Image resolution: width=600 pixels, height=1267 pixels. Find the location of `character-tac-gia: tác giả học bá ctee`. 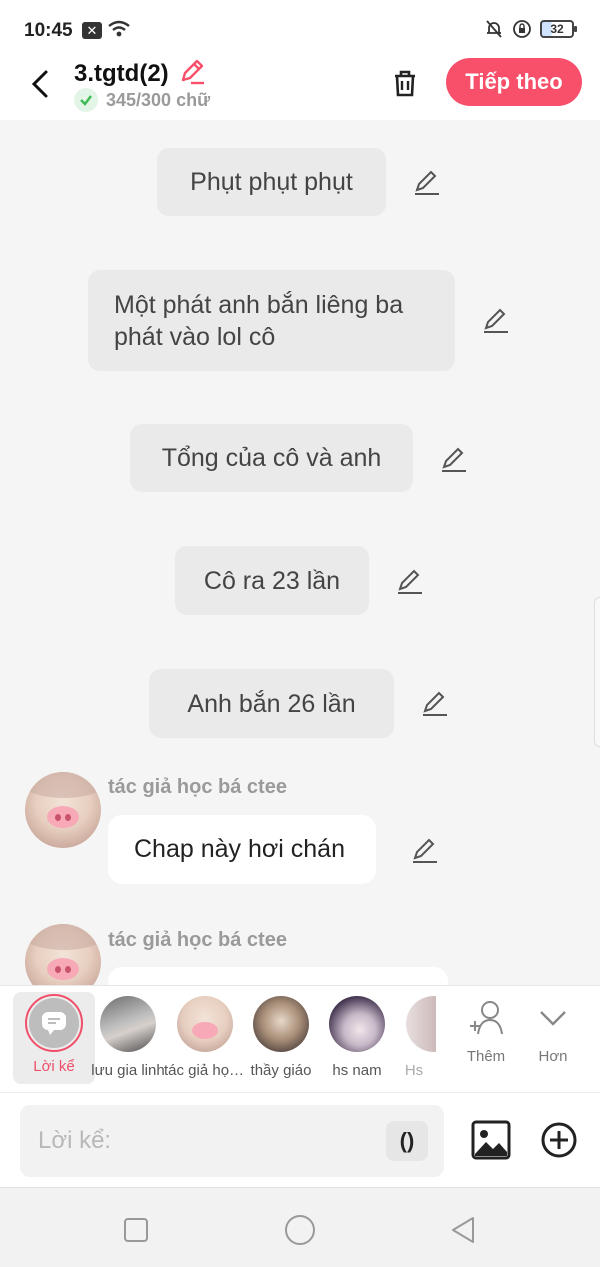

character-tac-gia: tác giả học bá ctee is located at coordinates (205, 1035).